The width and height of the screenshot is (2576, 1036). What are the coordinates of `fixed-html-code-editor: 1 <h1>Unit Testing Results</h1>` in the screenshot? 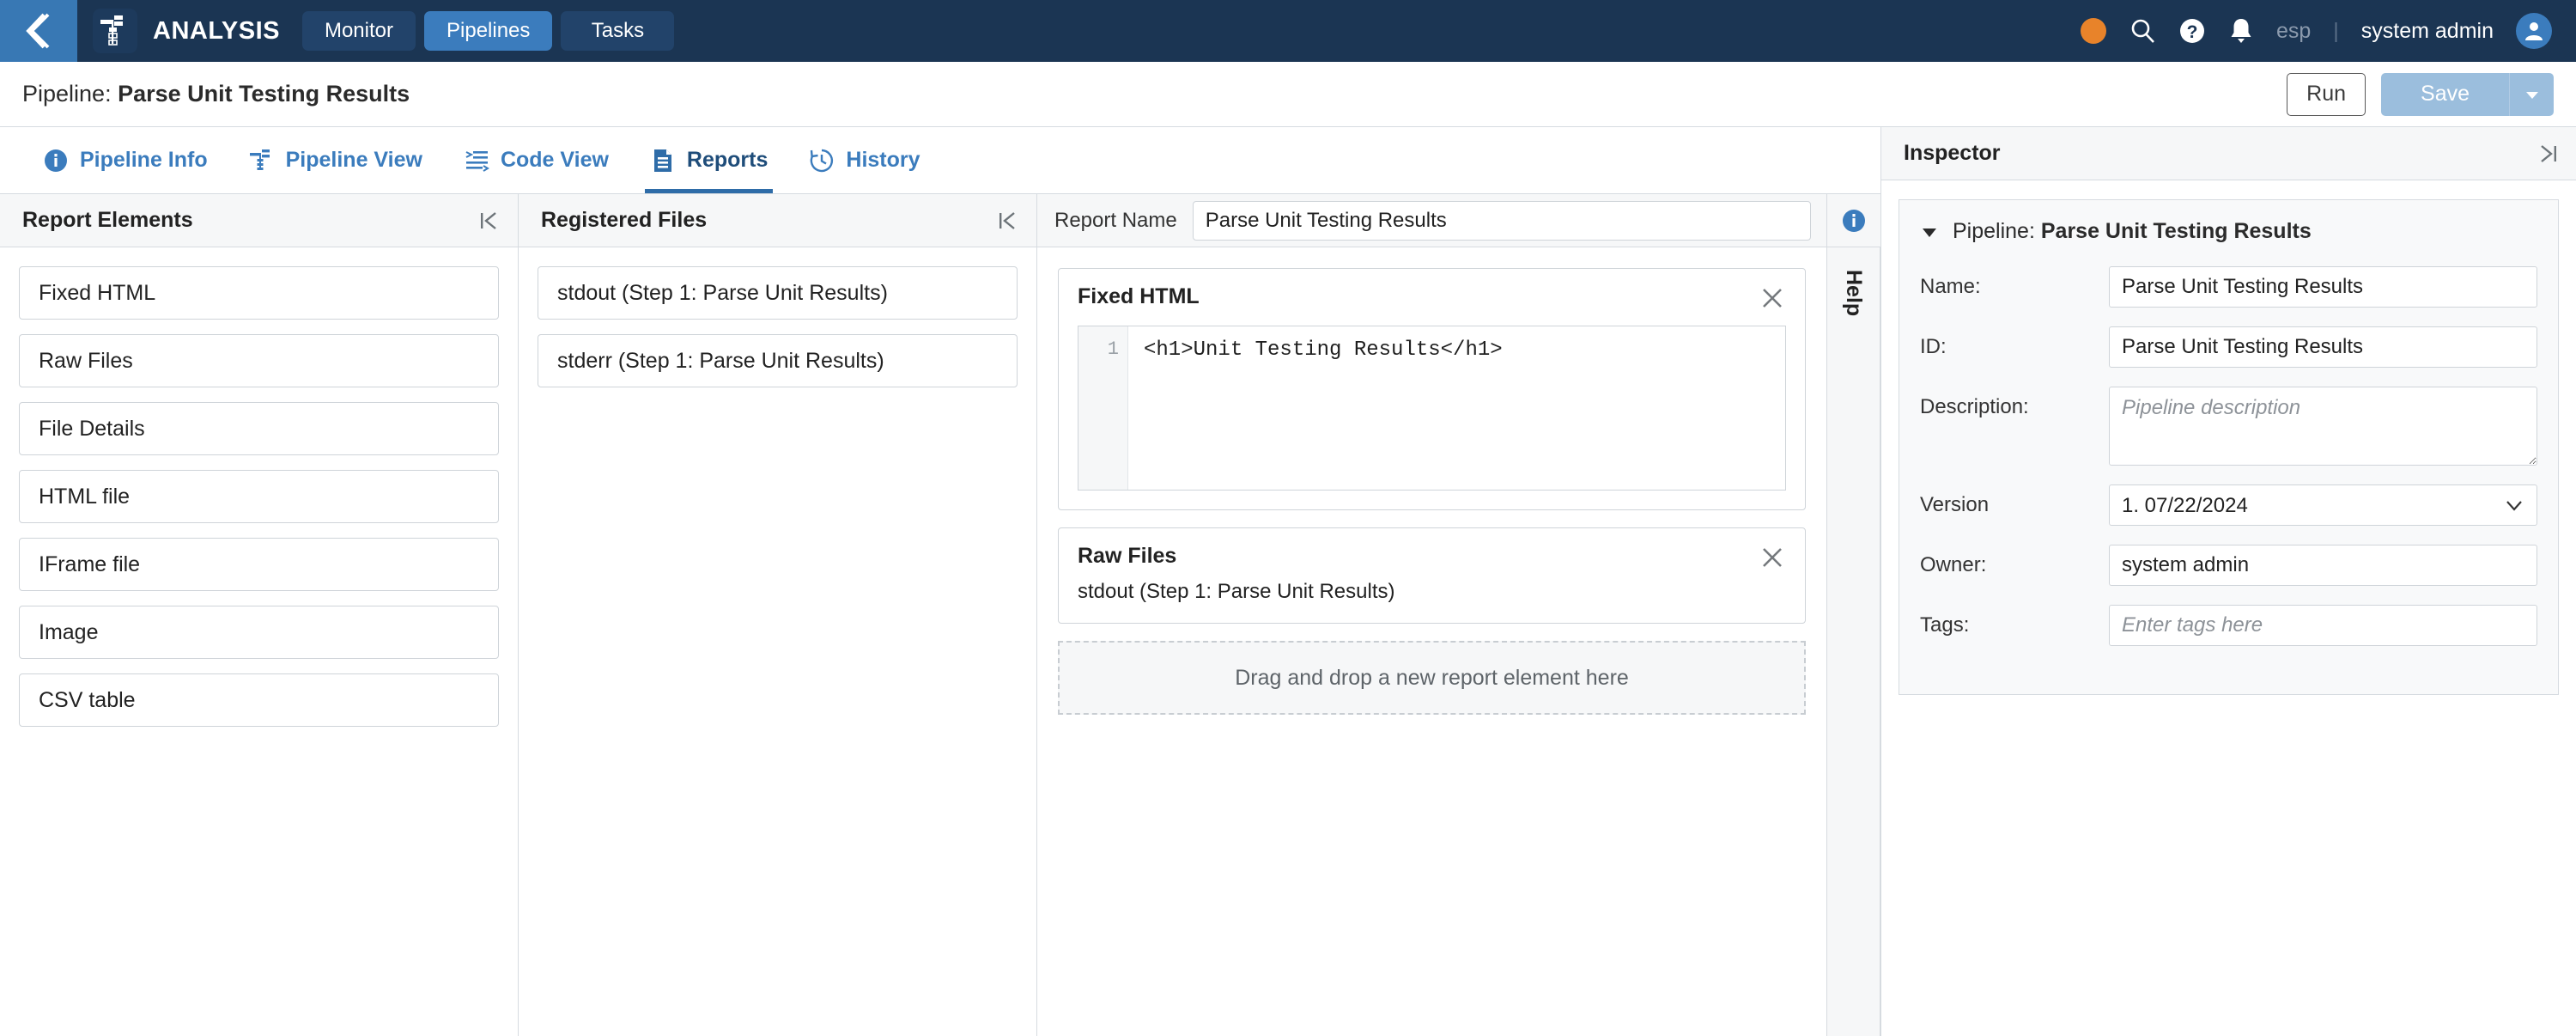 It's located at (1432, 408).